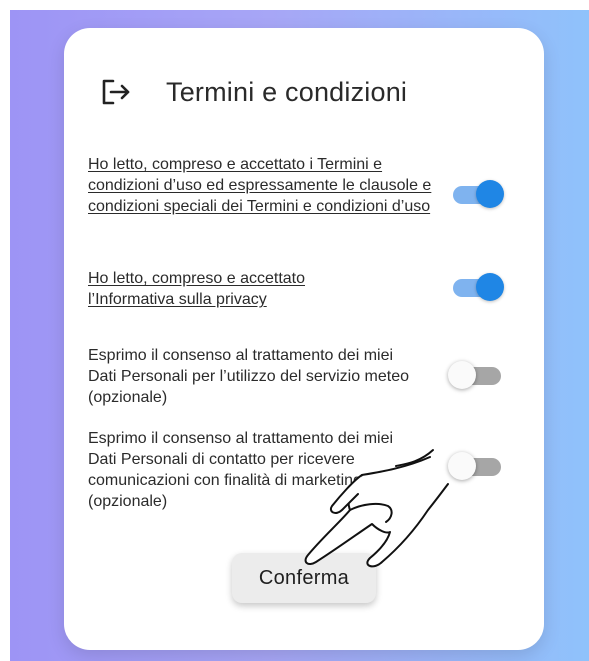 This screenshot has height=661, width=589. I want to click on page-title: Termini e condizioni, so click(287, 91).